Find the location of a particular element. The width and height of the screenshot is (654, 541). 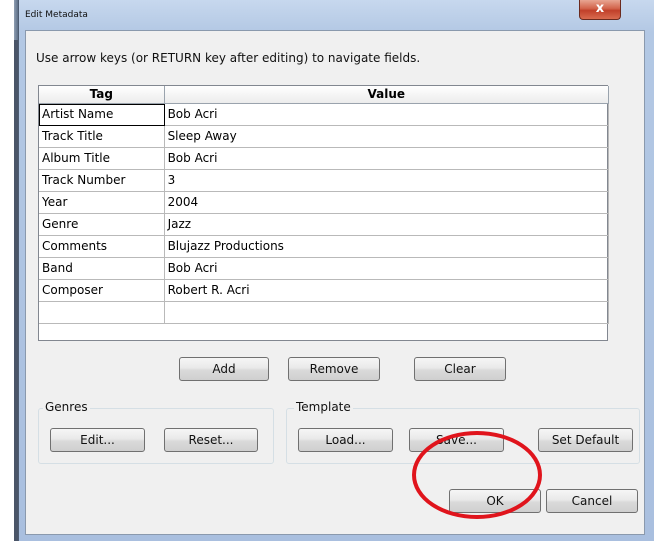

table-header: Tag Value is located at coordinates (324, 95).